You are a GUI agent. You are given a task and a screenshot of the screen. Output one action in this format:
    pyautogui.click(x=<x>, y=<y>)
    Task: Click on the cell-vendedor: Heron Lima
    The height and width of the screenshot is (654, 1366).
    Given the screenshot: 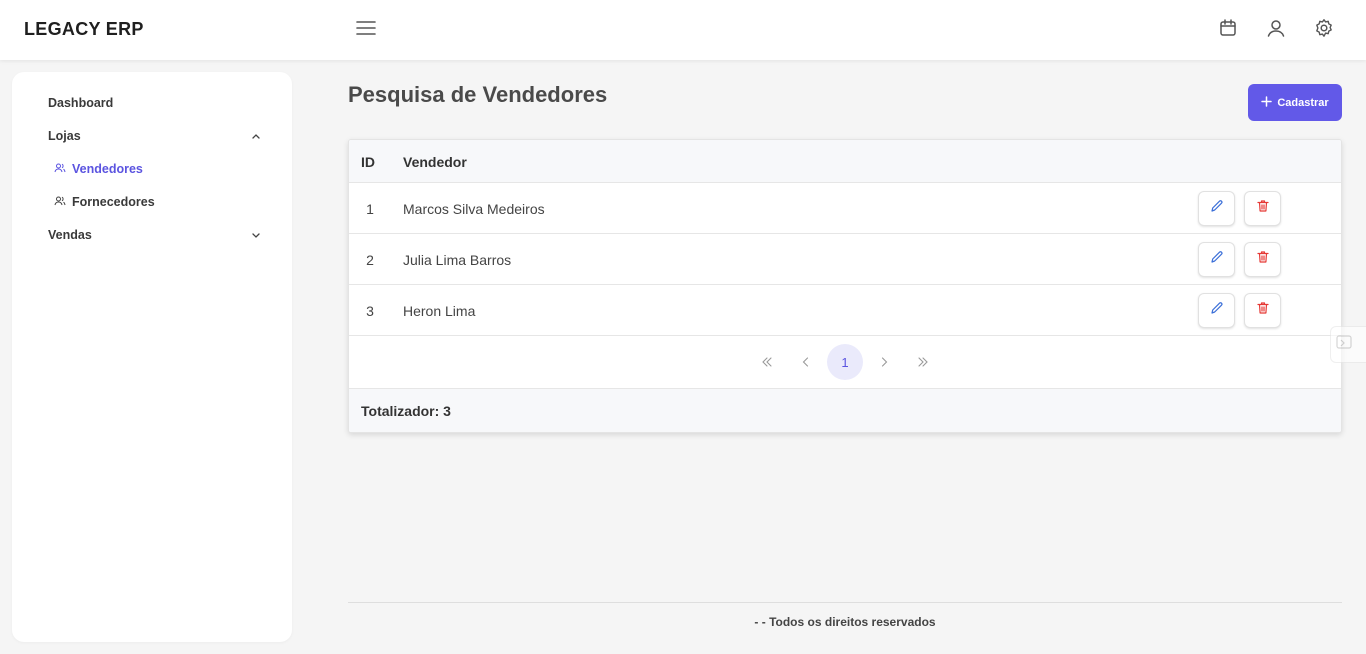 What is the action you would take?
    pyautogui.click(x=439, y=311)
    